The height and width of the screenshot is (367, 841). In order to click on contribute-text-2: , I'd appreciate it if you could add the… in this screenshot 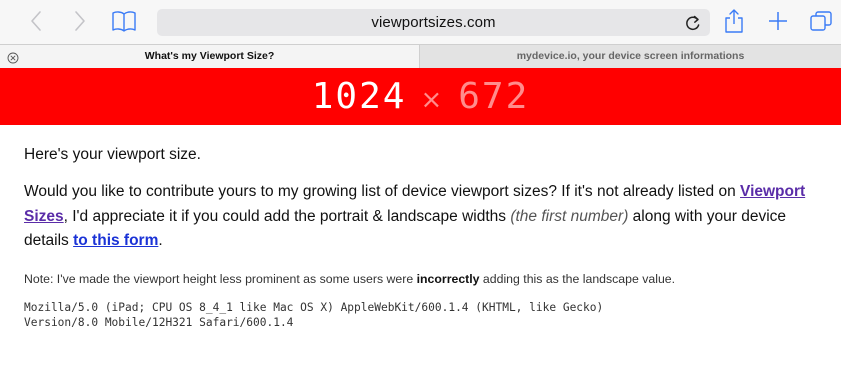, I will do `click(287, 216)`.